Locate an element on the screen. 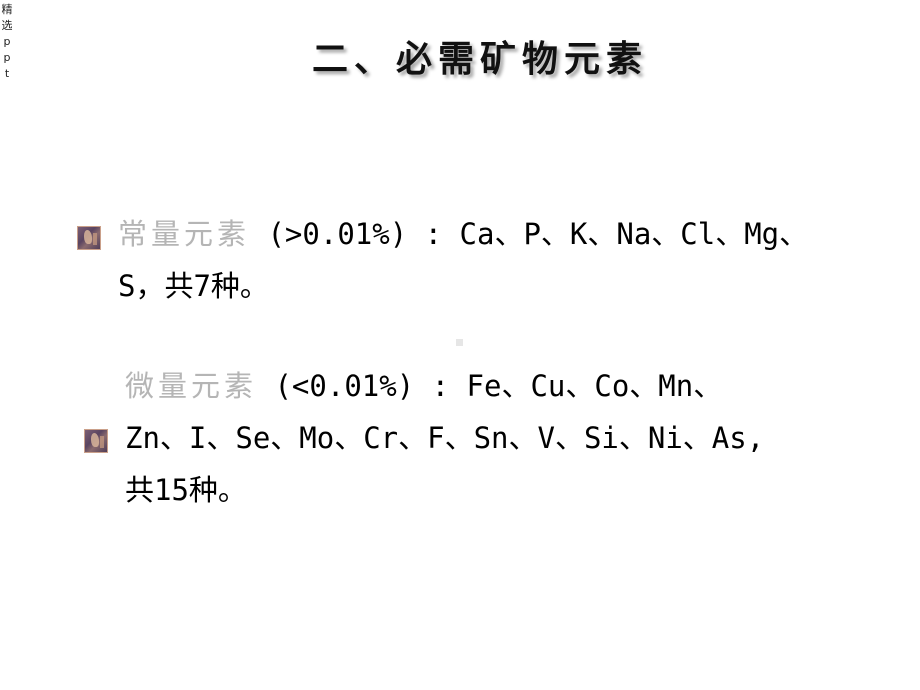  trace-elements-line-1: 微量元素 (<0.01%) : Fe、Cu、Co、Mn、 is located at coordinates (515, 386).